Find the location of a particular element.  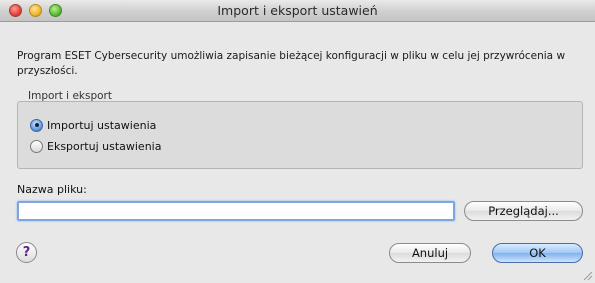

help-button: ? is located at coordinates (26, 252).